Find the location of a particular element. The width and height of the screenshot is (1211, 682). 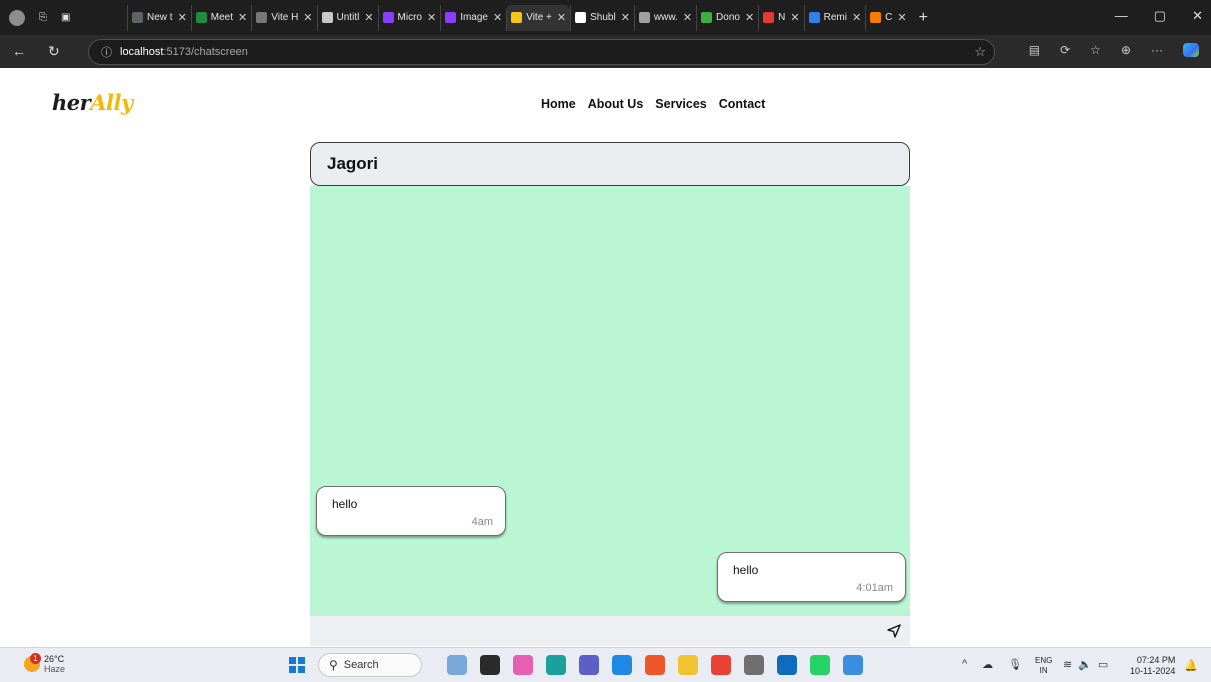

extensions-icon: ⟳ is located at coordinates (1065, 50).